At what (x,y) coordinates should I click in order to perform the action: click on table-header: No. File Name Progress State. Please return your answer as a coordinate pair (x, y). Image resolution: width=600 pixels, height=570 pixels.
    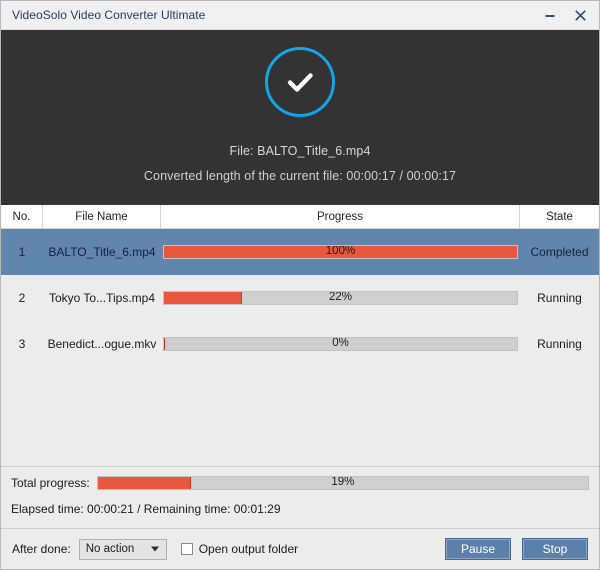
    Looking at the image, I should click on (300, 217).